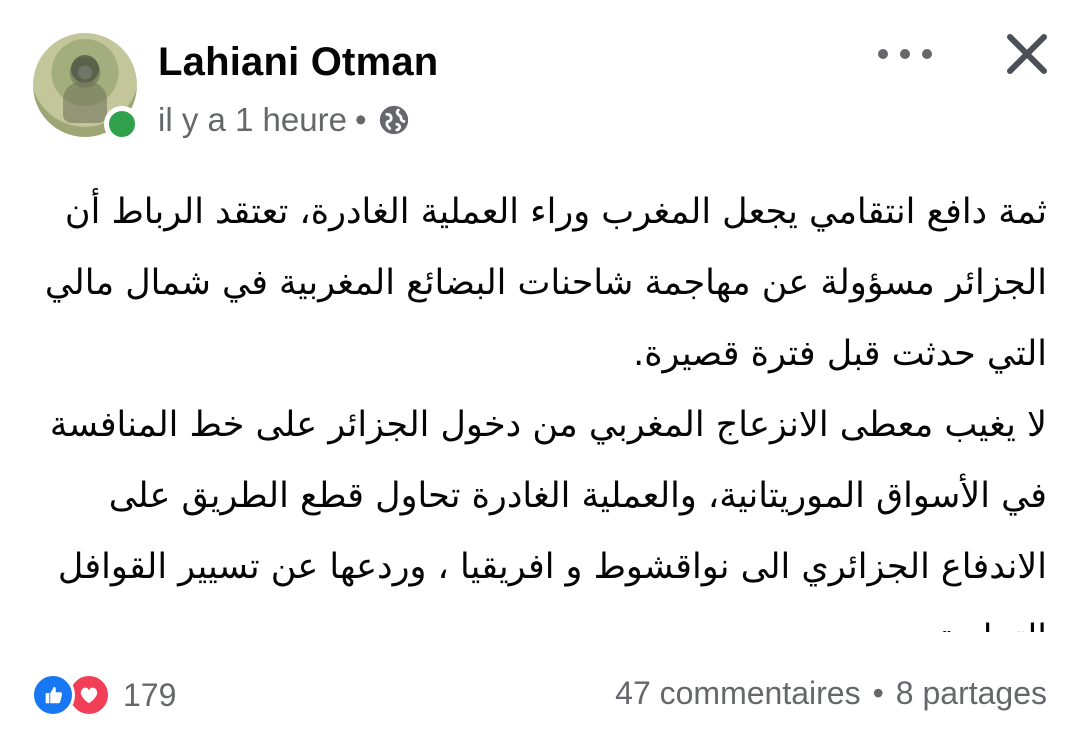 The width and height of the screenshot is (1080, 750). Describe the element at coordinates (394, 120) in the screenshot. I see `globe-icon` at that location.